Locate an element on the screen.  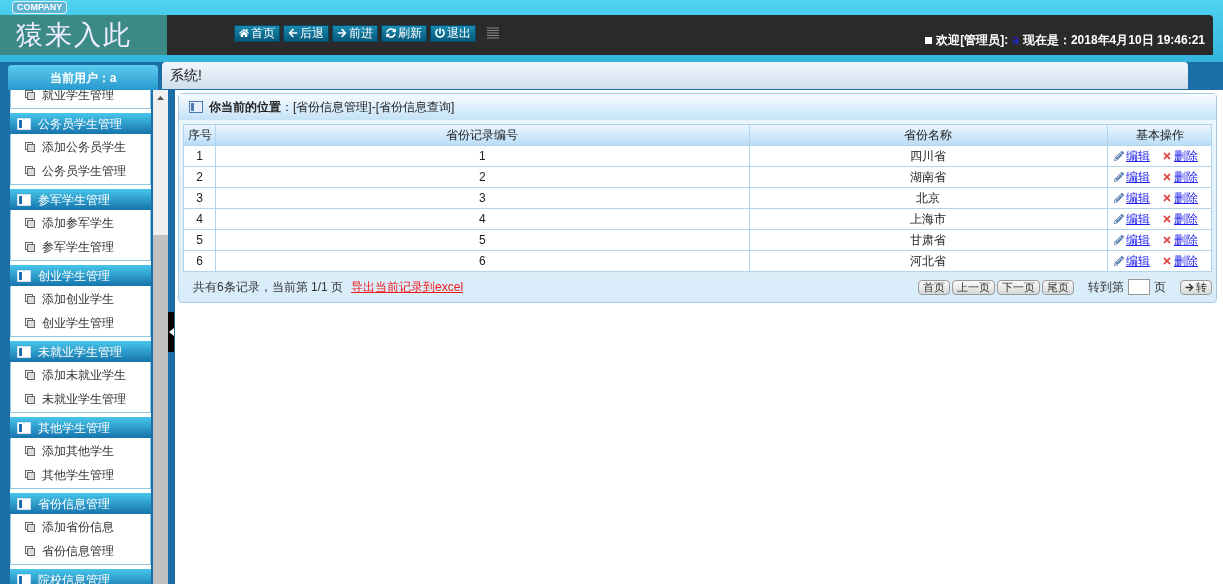
toolbar-button: 退出 is located at coordinates (453, 33).